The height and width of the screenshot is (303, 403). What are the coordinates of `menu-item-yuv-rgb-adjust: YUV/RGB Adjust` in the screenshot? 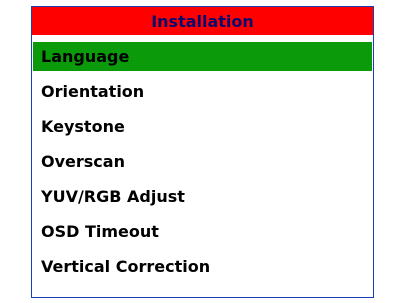 It's located at (202, 196).